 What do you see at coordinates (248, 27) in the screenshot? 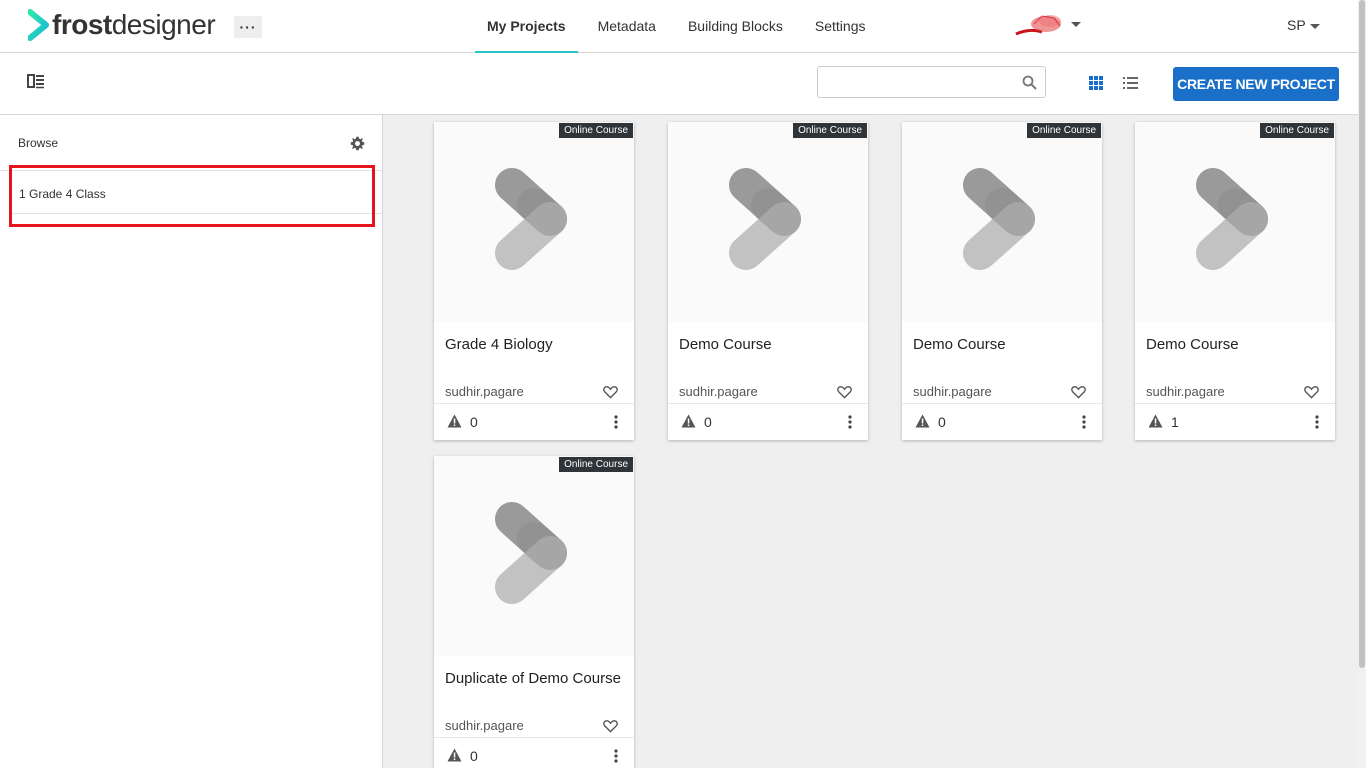
I see `more-menu-button: ···` at bounding box center [248, 27].